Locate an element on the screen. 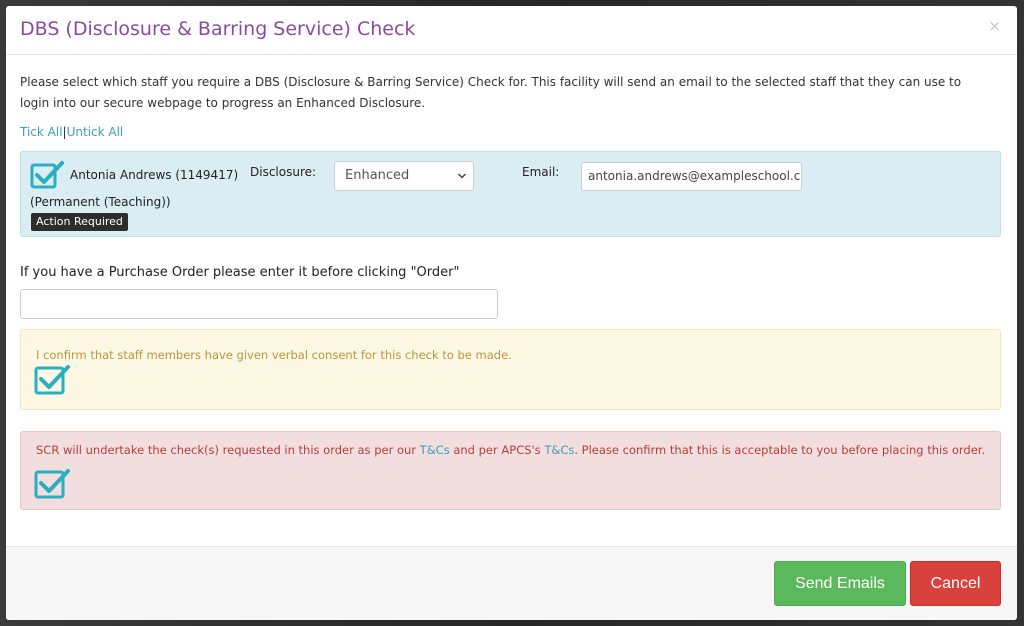  status-badge: Action Required is located at coordinates (79, 222).